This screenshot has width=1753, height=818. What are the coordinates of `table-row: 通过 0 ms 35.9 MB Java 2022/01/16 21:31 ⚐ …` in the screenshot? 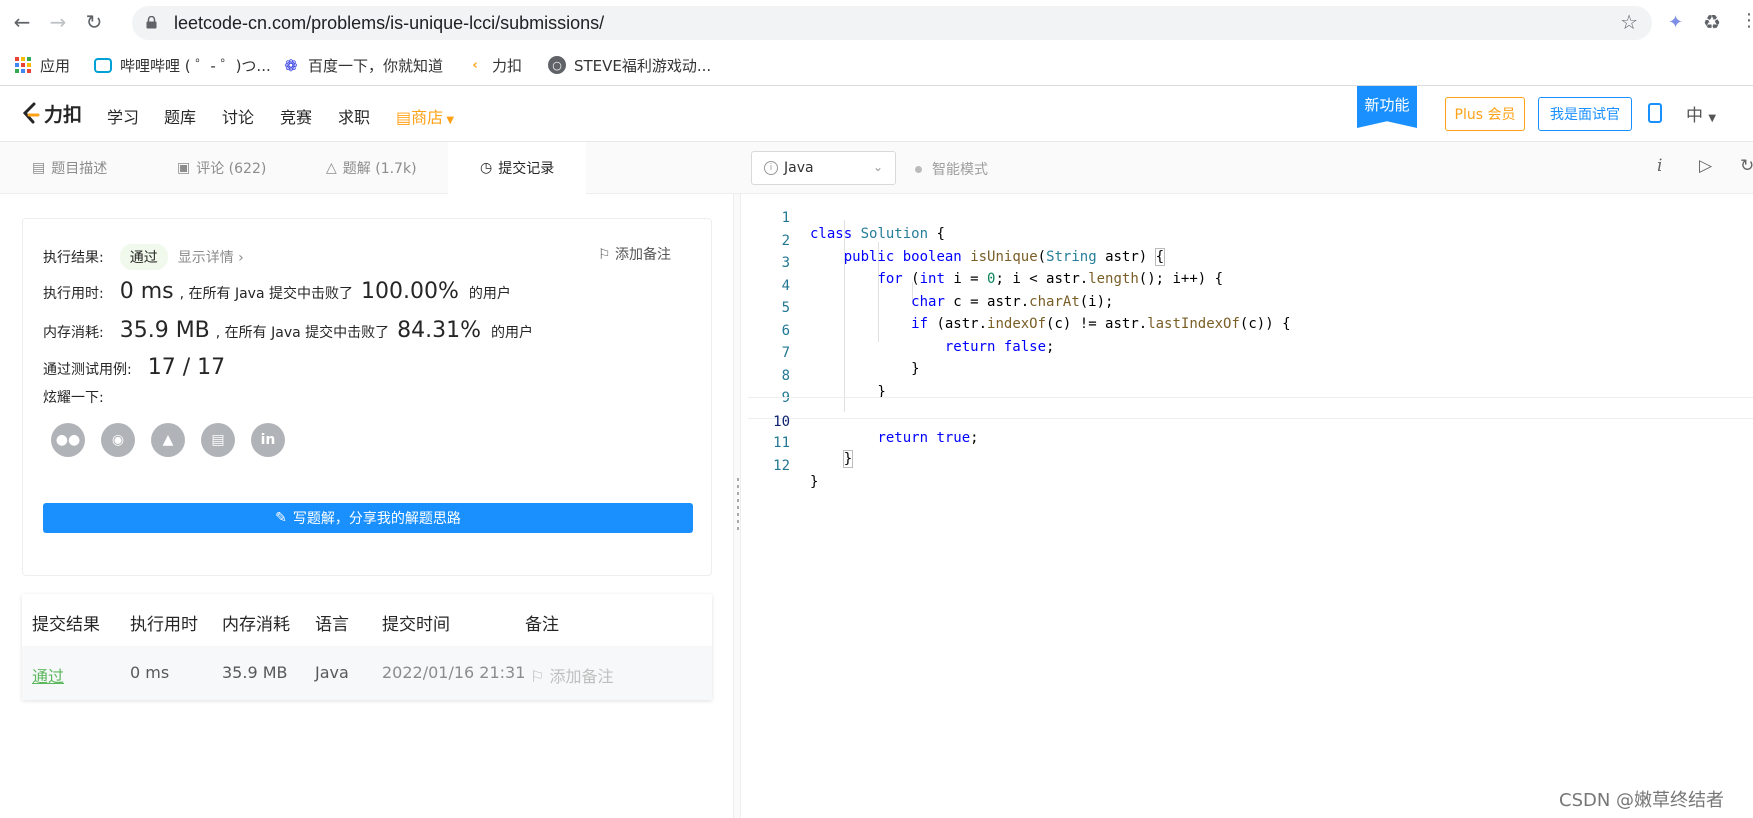 It's located at (367, 673).